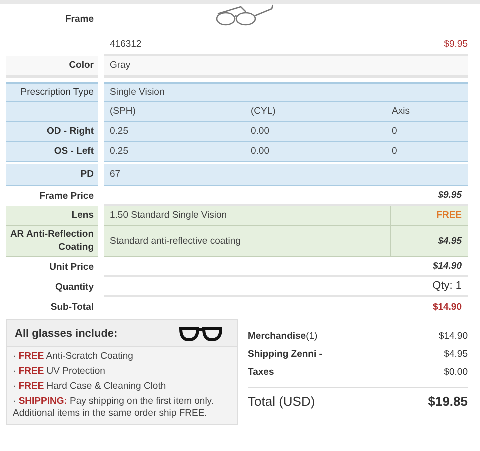  Describe the element at coordinates (283, 336) in the screenshot. I see `summary-label: Merchandise(1)` at that location.